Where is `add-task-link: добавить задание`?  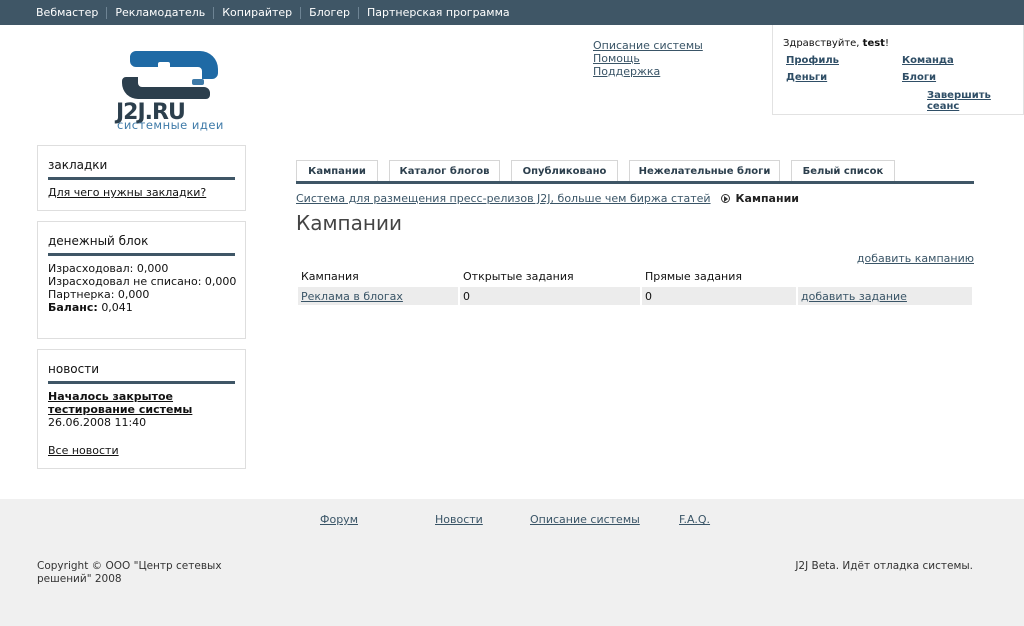
add-task-link: добавить задание is located at coordinates (854, 296).